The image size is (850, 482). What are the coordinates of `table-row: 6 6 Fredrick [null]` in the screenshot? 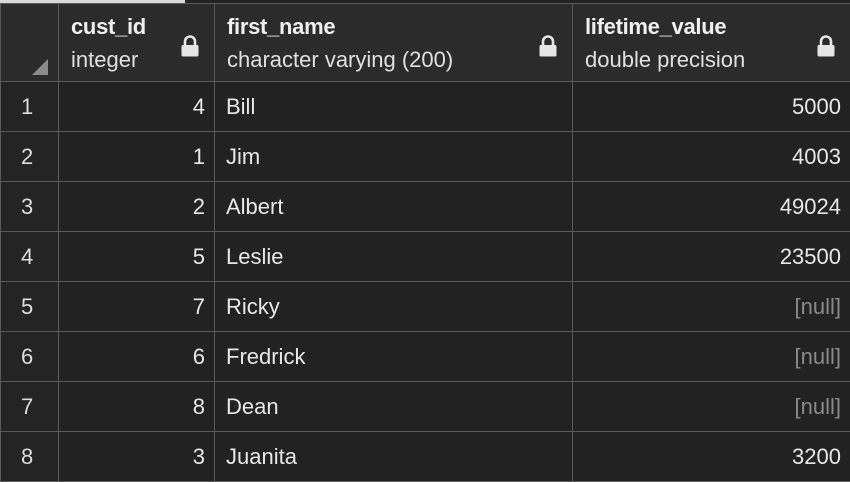 It's located at (425, 357).